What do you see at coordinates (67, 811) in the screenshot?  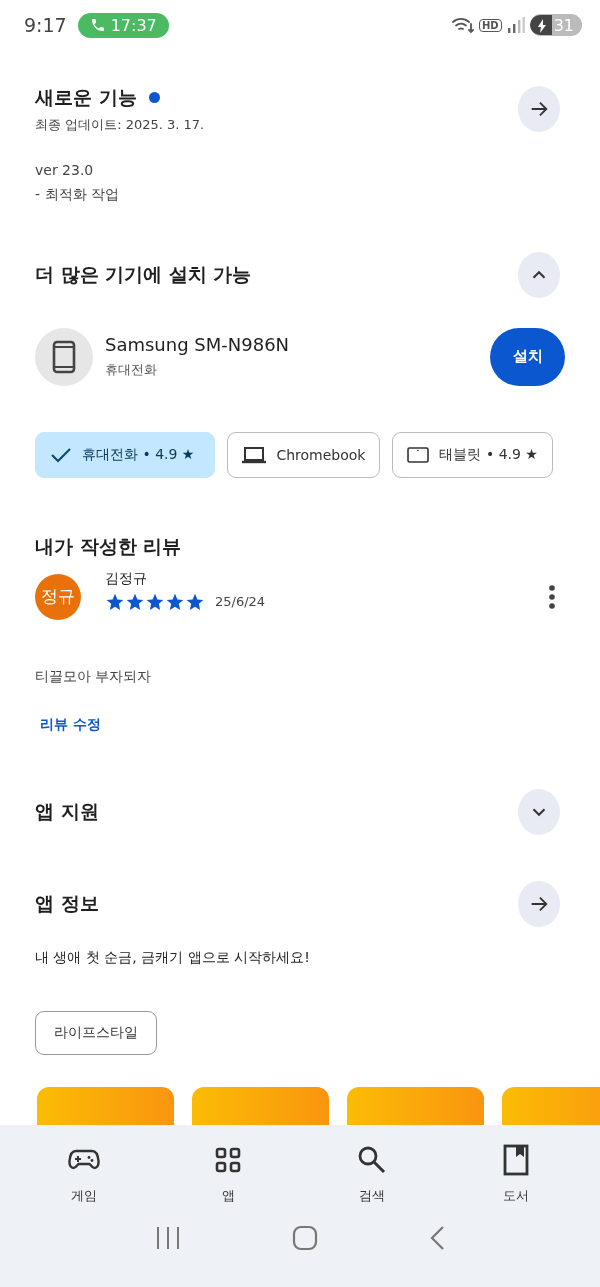 I see `section-title: 앱 지원` at bounding box center [67, 811].